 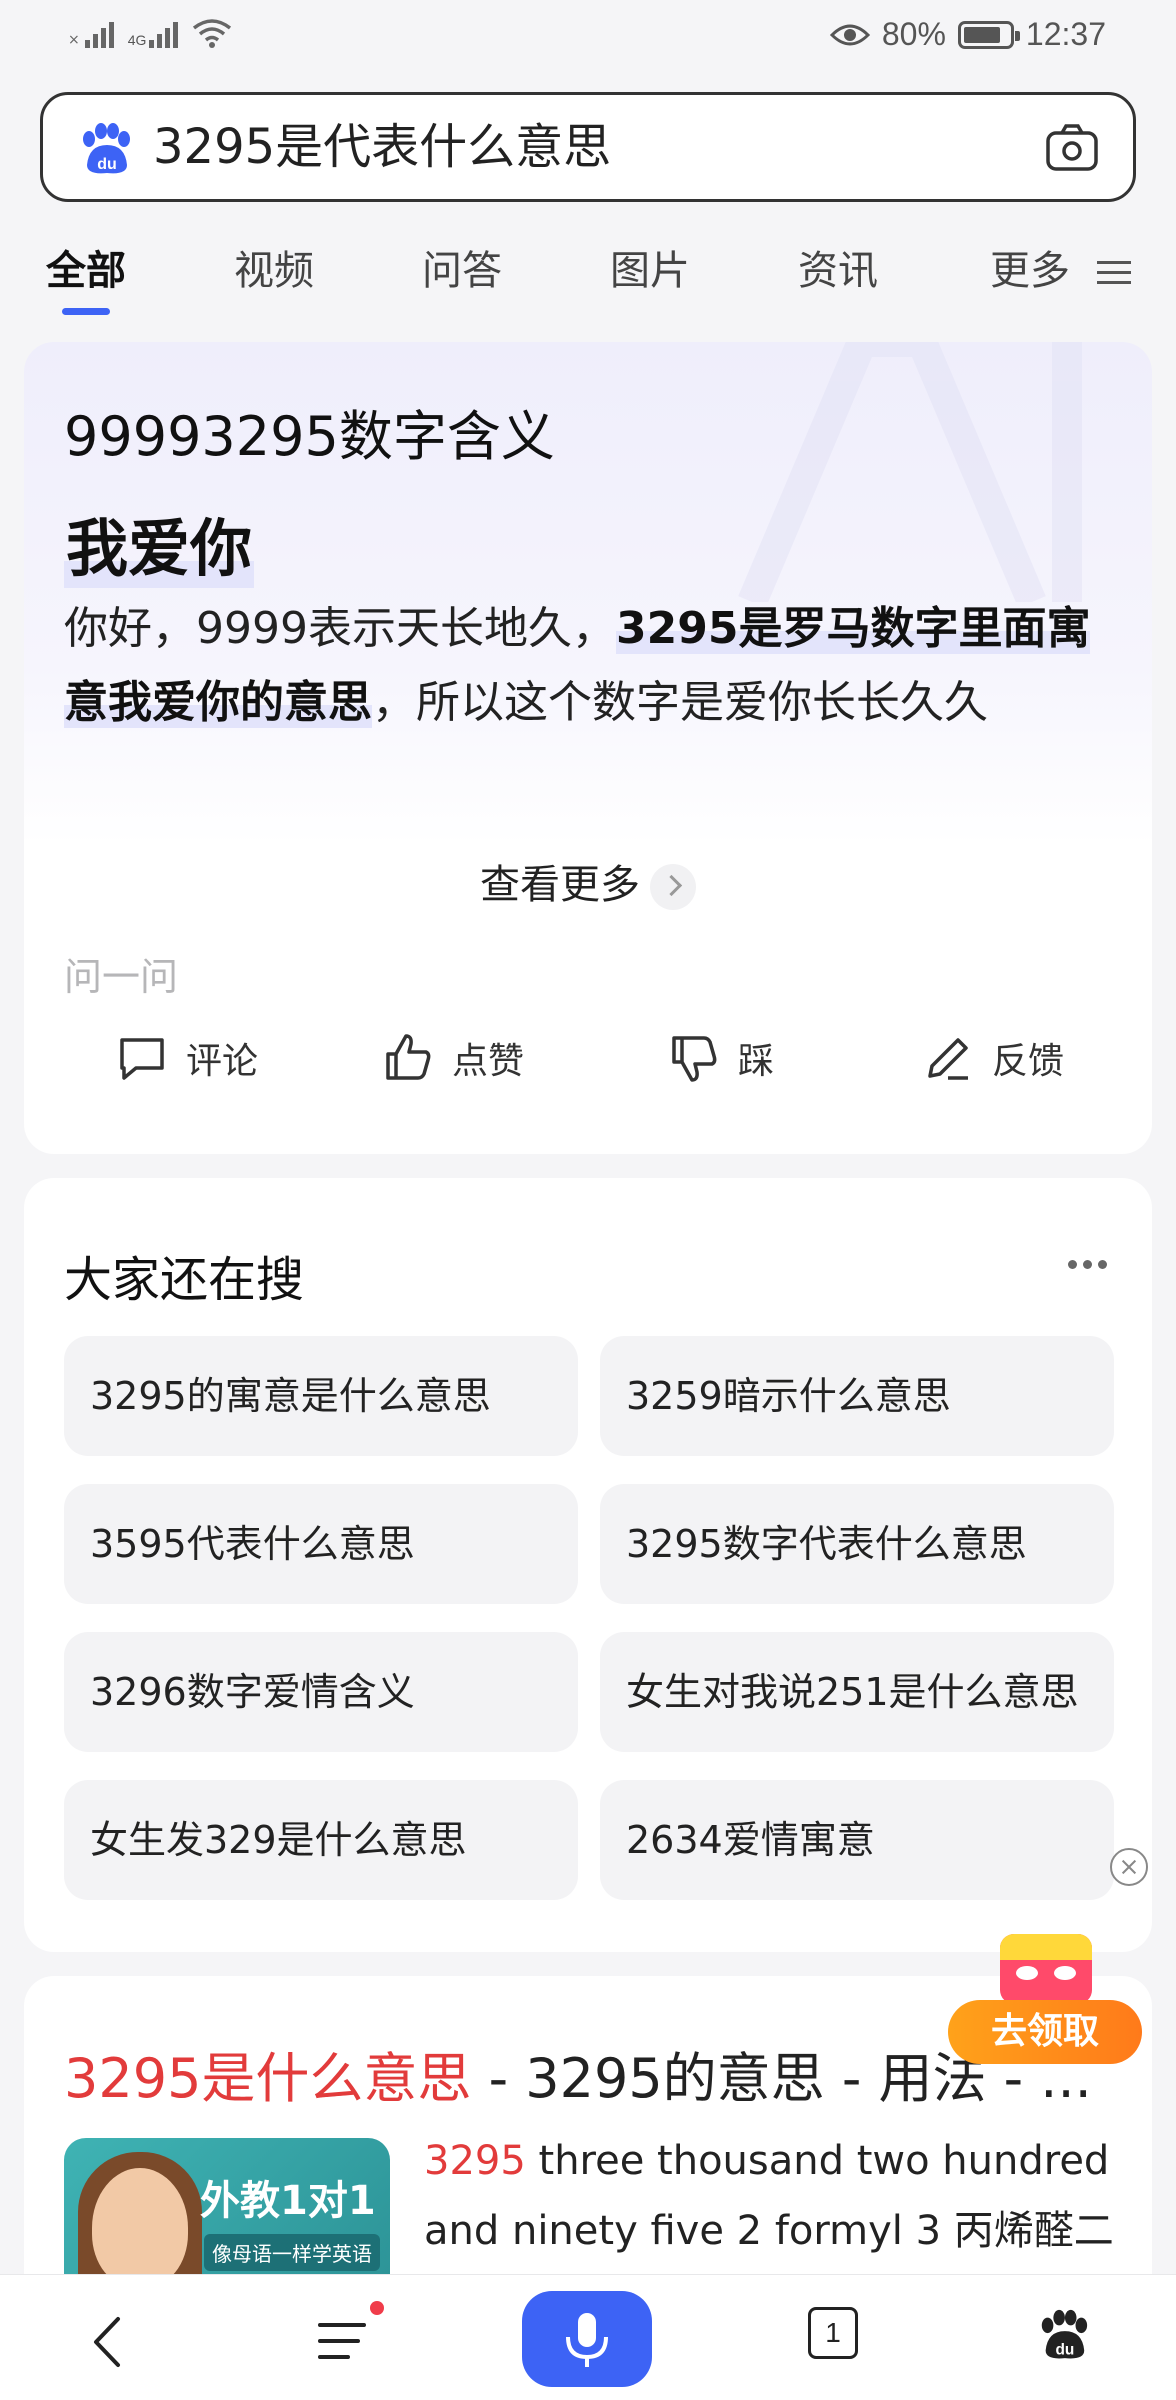 I want to click on ai-watermark-icon, so click(x=910, y=472).